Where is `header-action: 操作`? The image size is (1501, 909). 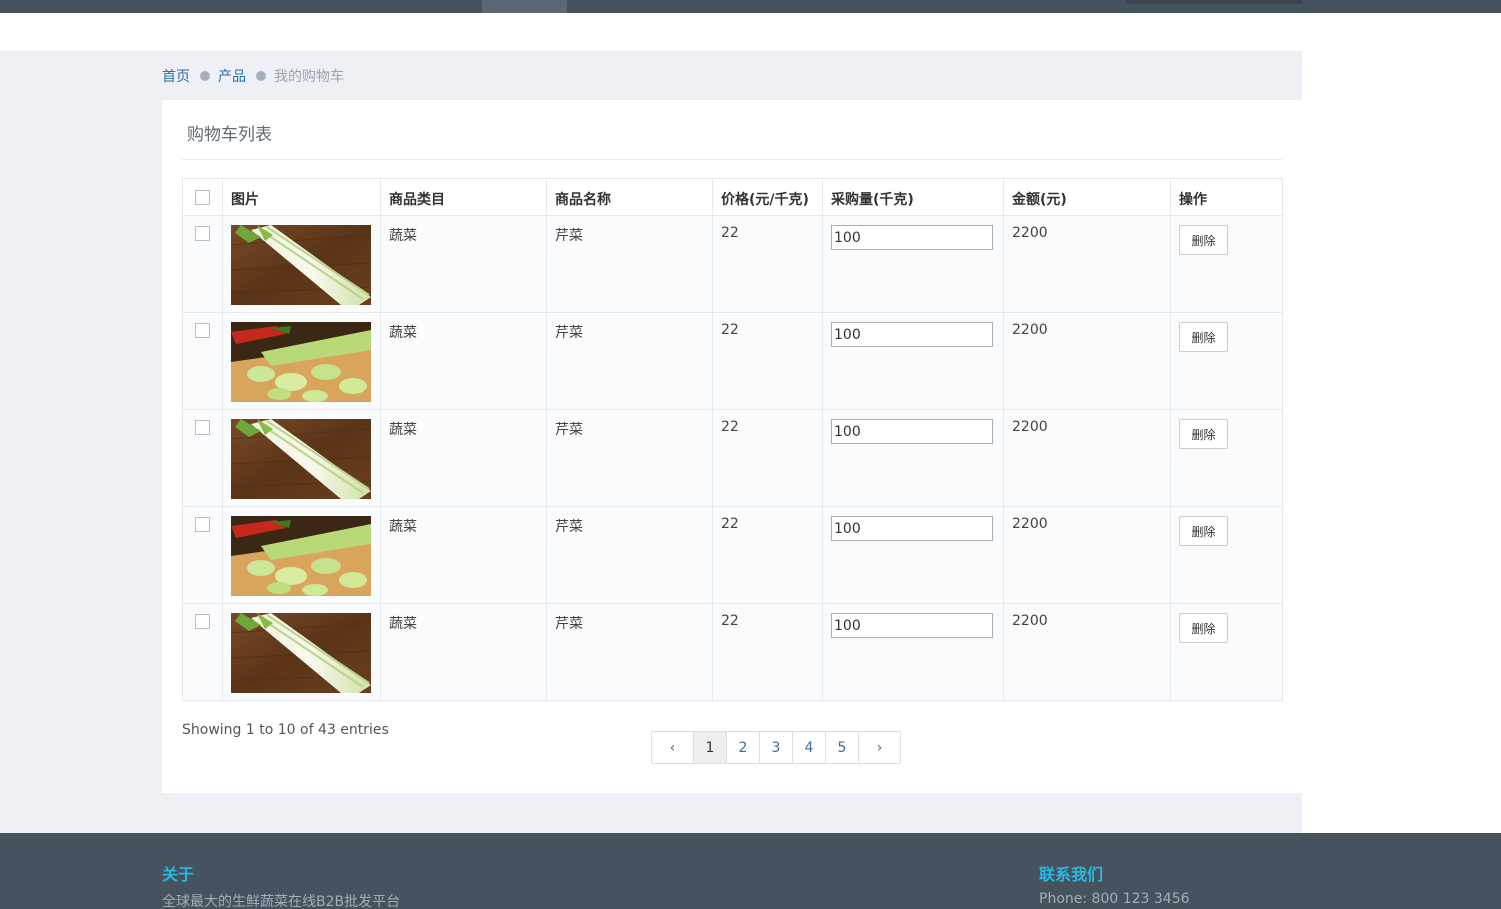 header-action: 操作 is located at coordinates (1226, 197).